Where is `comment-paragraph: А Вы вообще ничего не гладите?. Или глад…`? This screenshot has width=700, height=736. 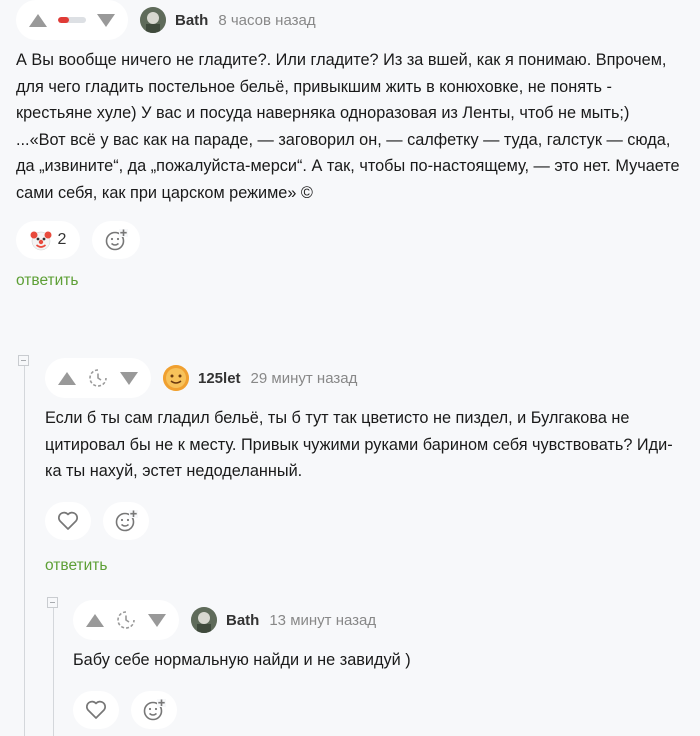 comment-paragraph: А Вы вообще ничего не гладите?. Или глад… is located at coordinates (341, 86).